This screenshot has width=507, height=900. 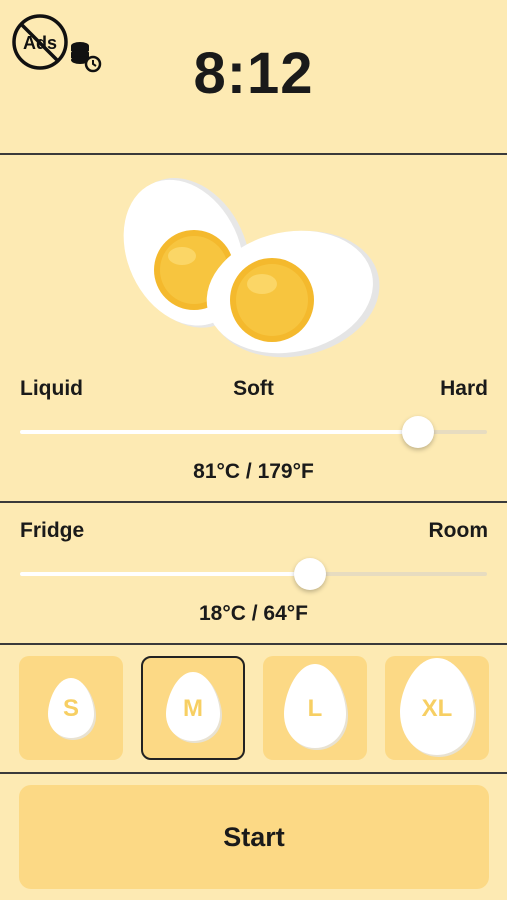 I want to click on size-option-xl: XL, so click(x=437, y=708).